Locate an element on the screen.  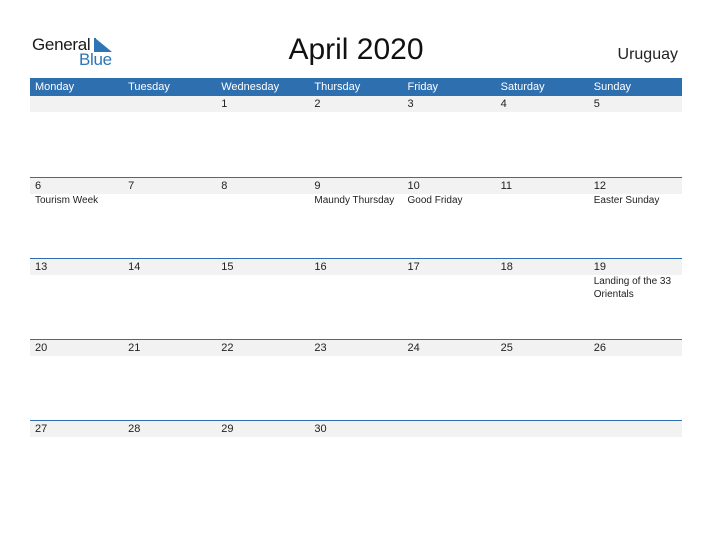
day-cell: 25 is located at coordinates (542, 380).